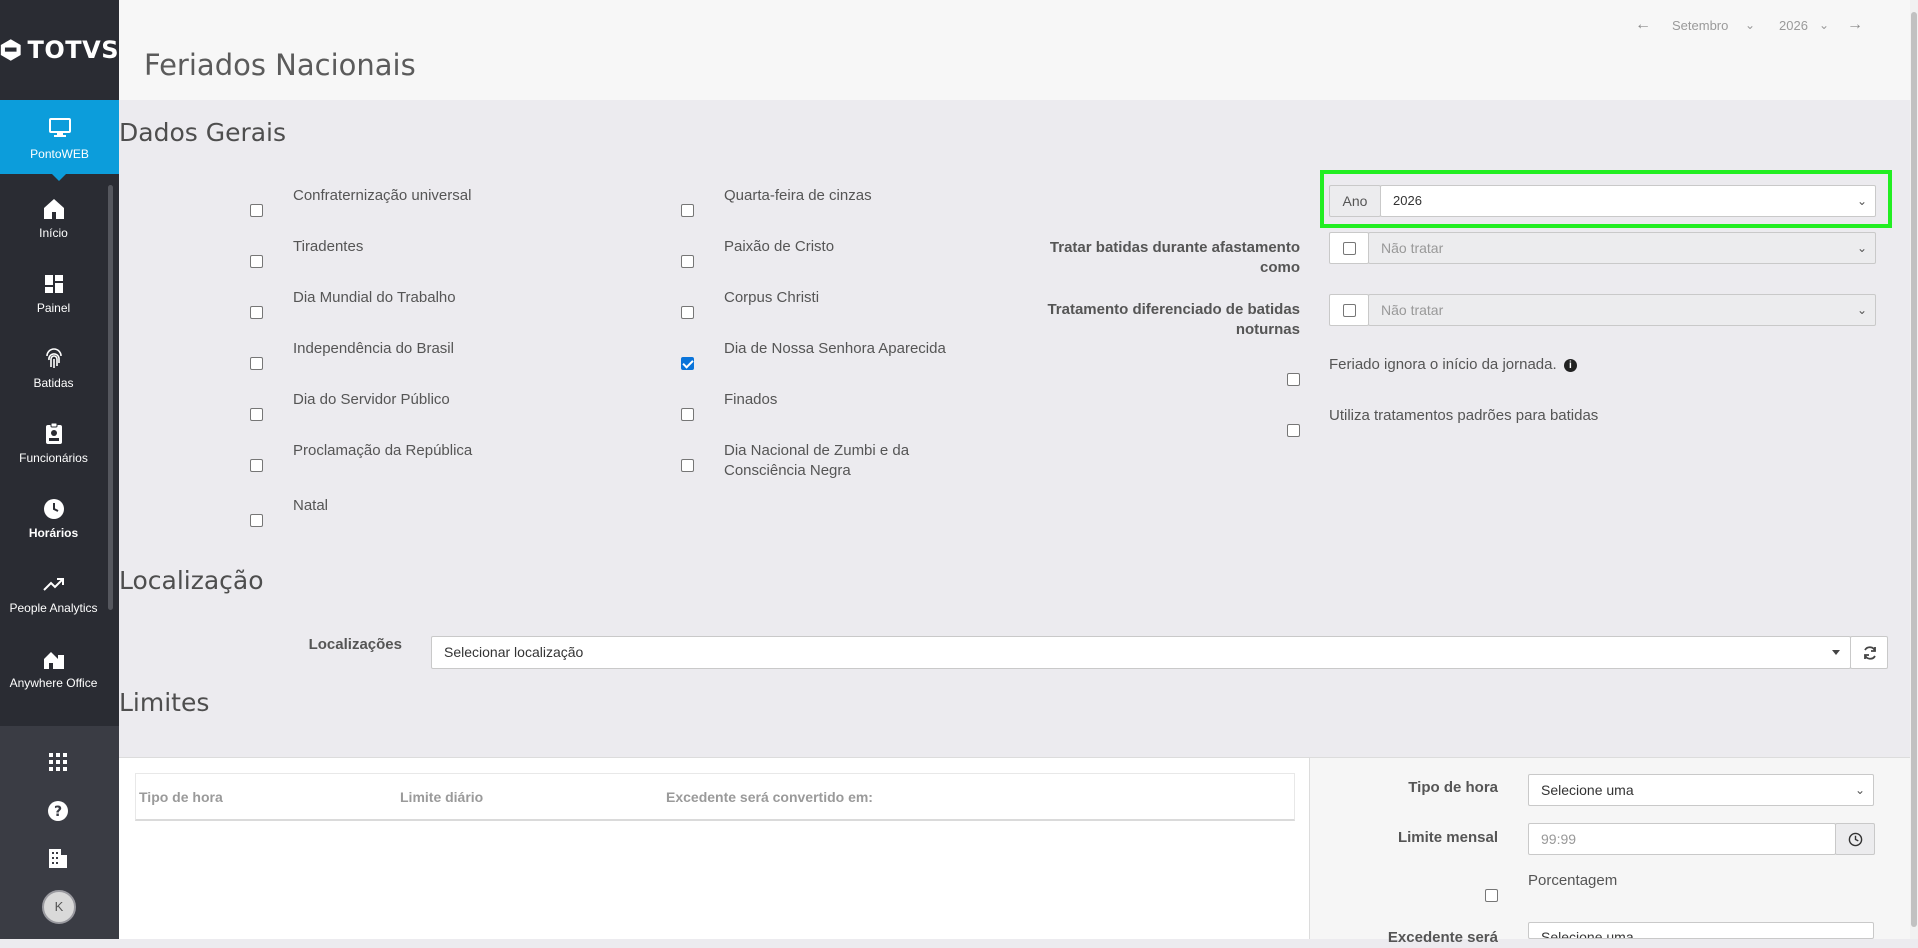  I want to click on page-title: Feriados Nacionais, so click(280, 65).